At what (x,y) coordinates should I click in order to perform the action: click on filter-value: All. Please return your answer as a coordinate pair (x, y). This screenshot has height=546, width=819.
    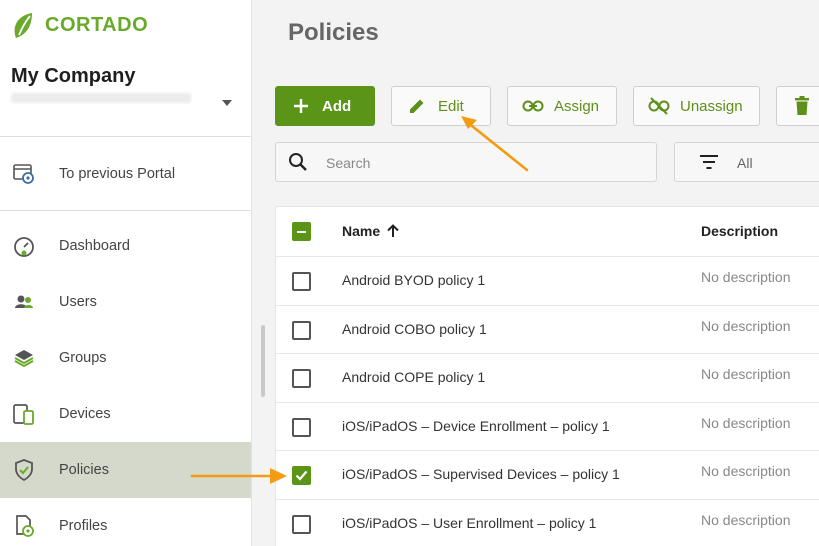
    Looking at the image, I should click on (745, 163).